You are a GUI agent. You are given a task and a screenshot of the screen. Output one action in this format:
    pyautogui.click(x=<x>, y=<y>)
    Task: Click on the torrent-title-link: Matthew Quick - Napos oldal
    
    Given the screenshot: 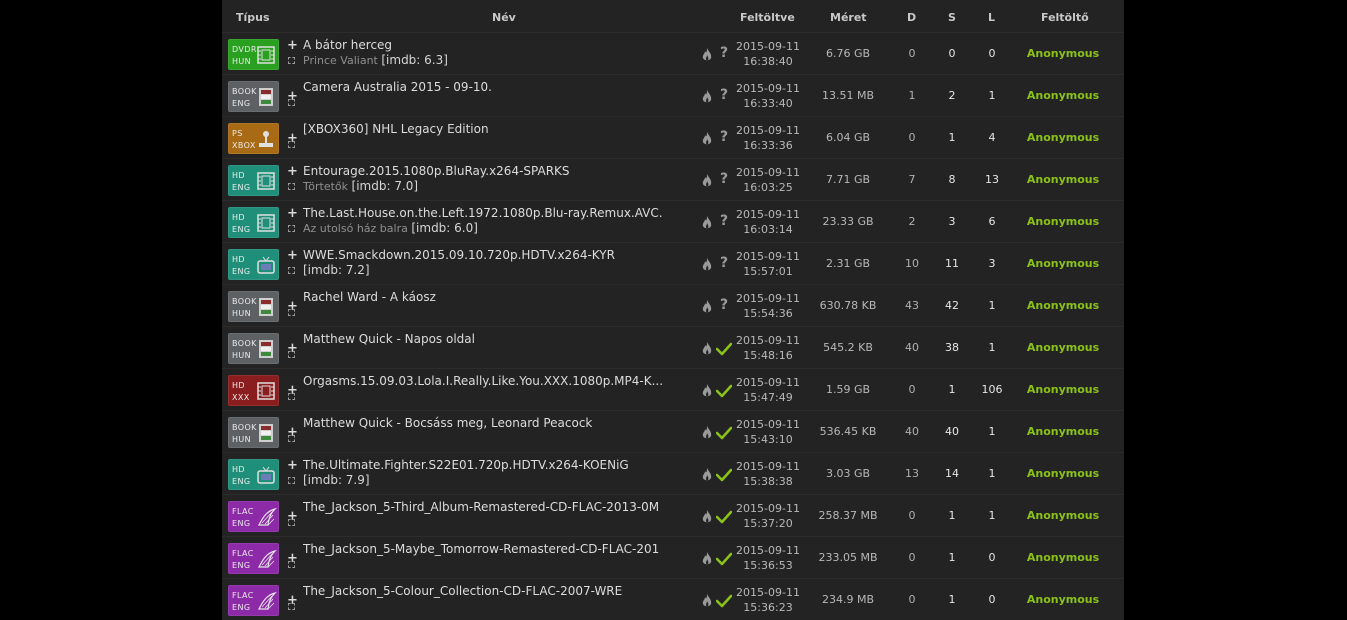 What is the action you would take?
    pyautogui.click(x=389, y=339)
    